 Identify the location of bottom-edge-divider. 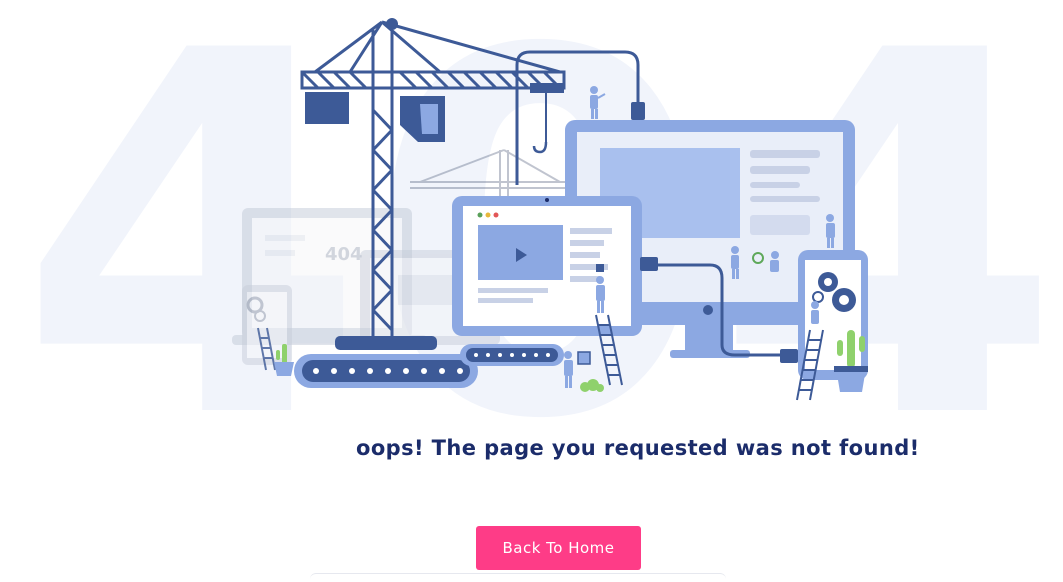
(518, 577).